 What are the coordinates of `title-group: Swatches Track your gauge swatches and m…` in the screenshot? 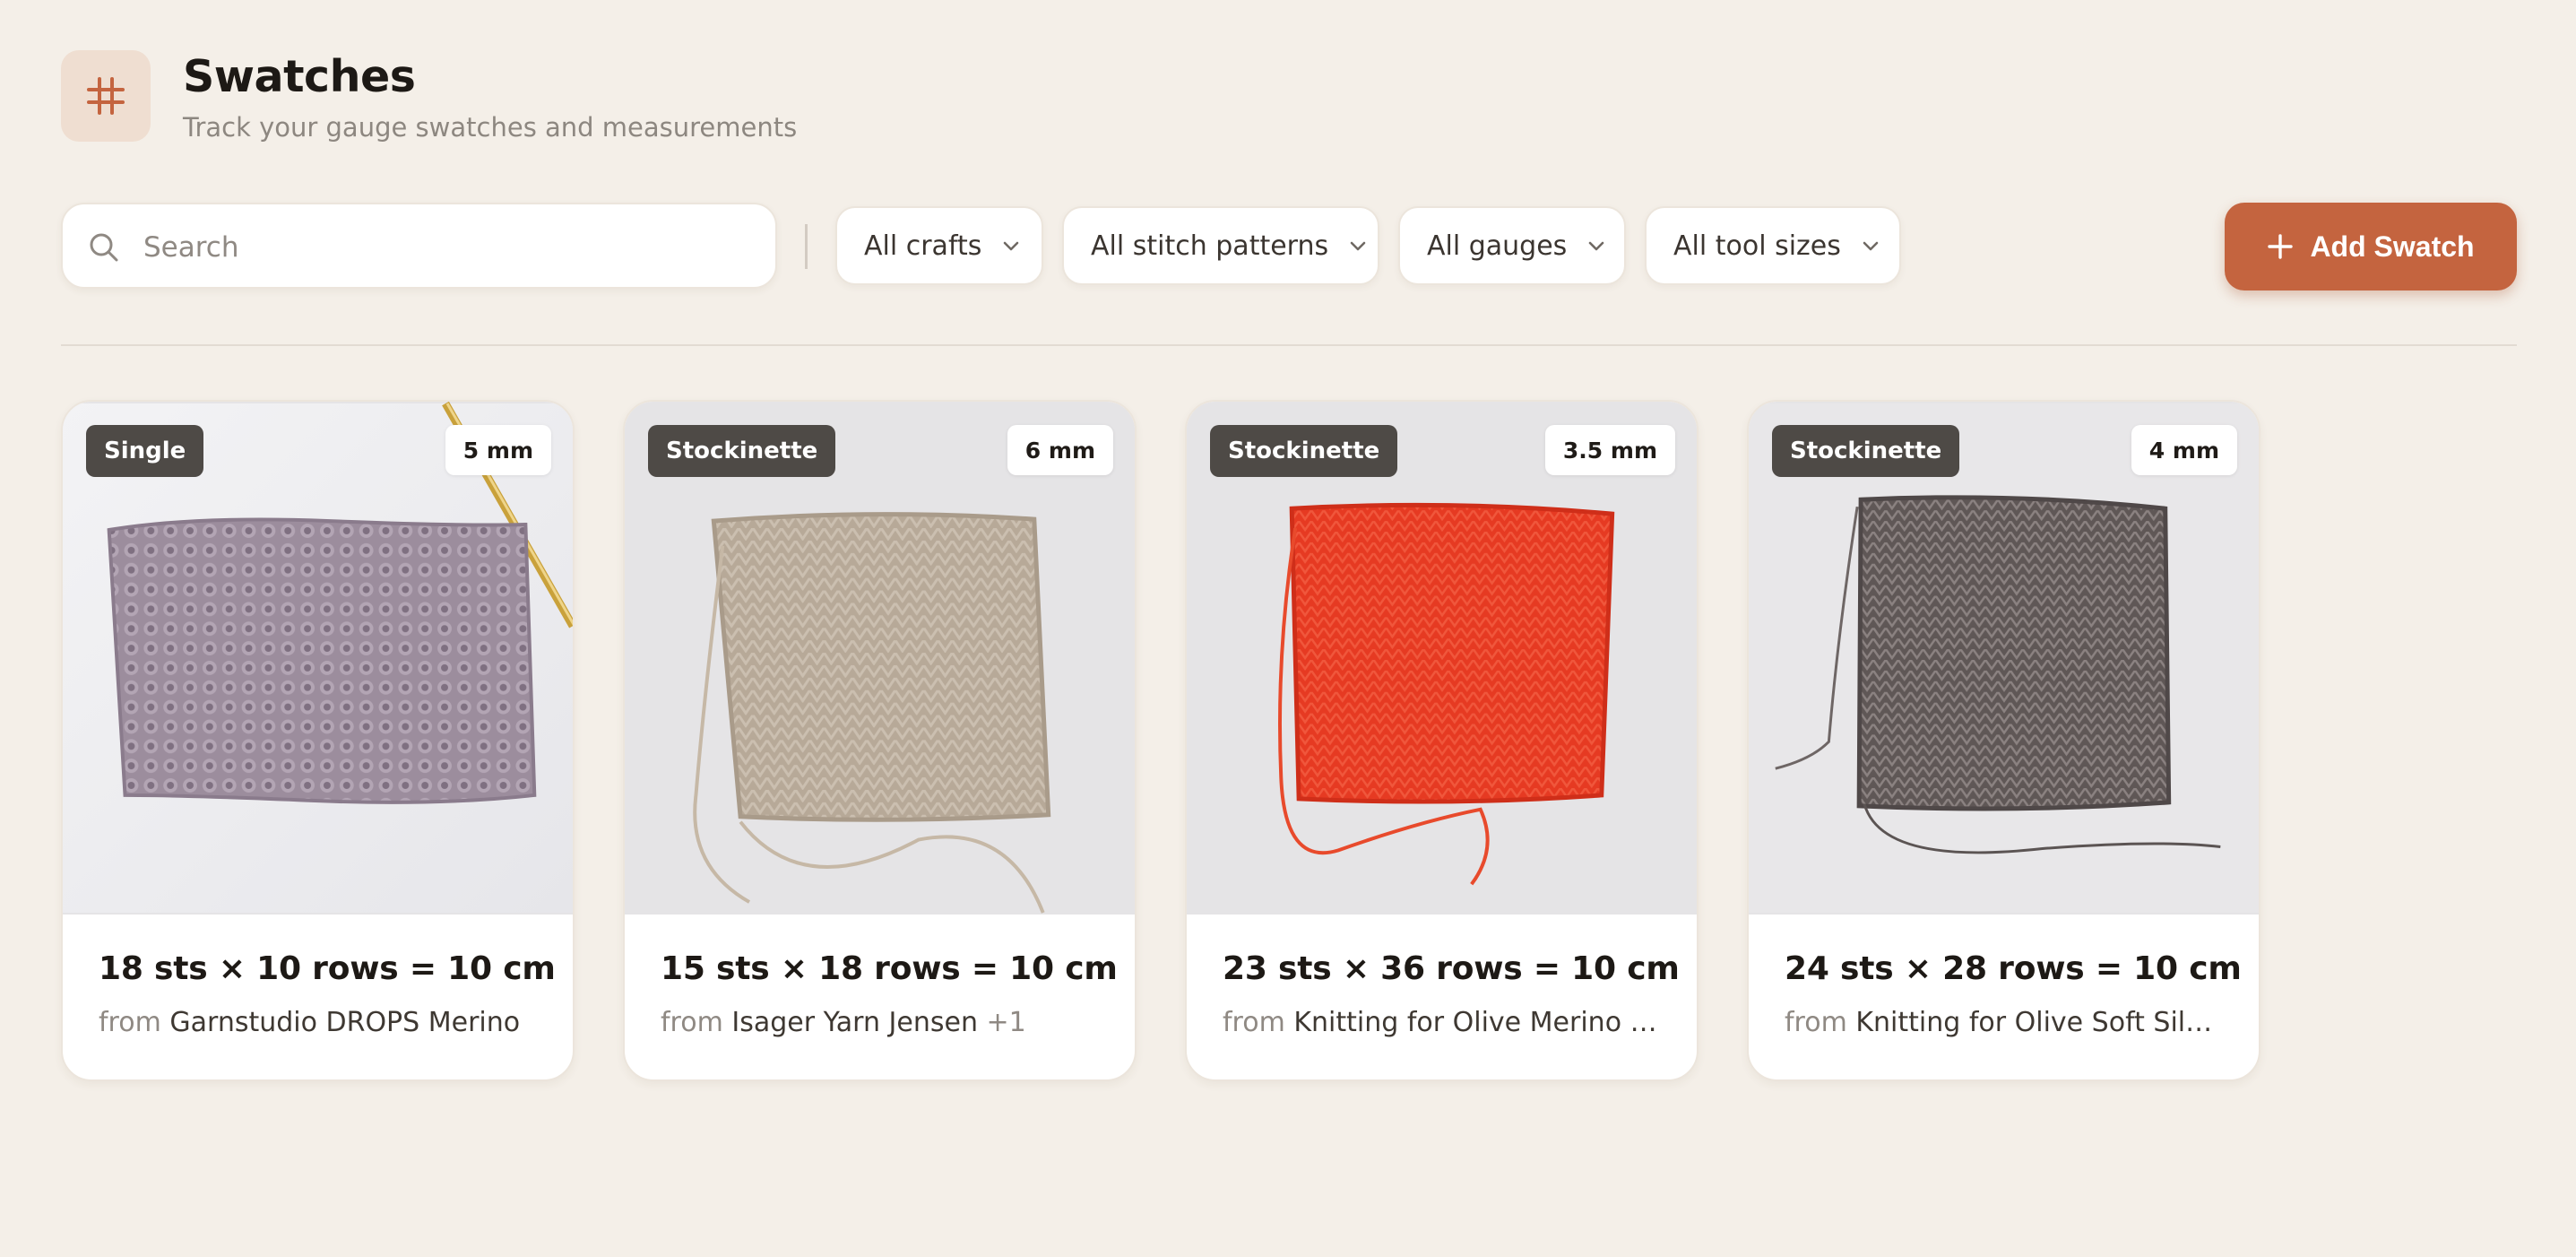 It's located at (490, 97).